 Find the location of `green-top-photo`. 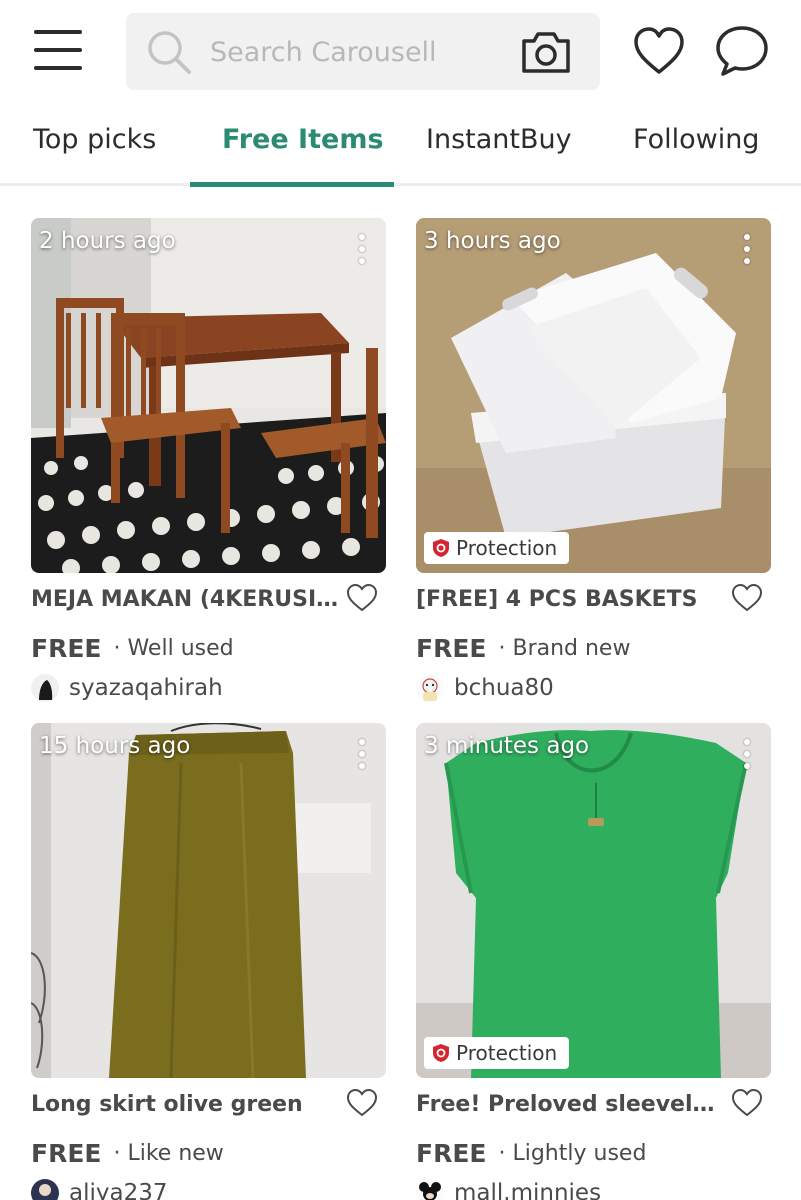

green-top-photo is located at coordinates (593, 900).